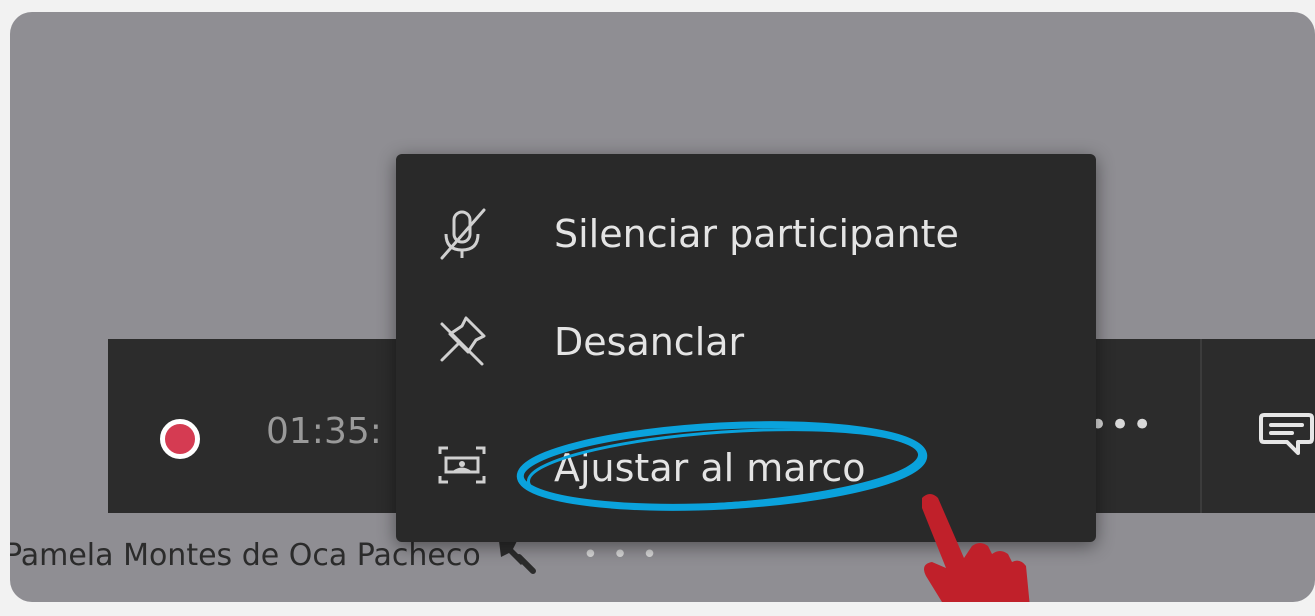  I want to click on participant-name: Pamela Montes de Oca Pacheco, so click(245, 555).